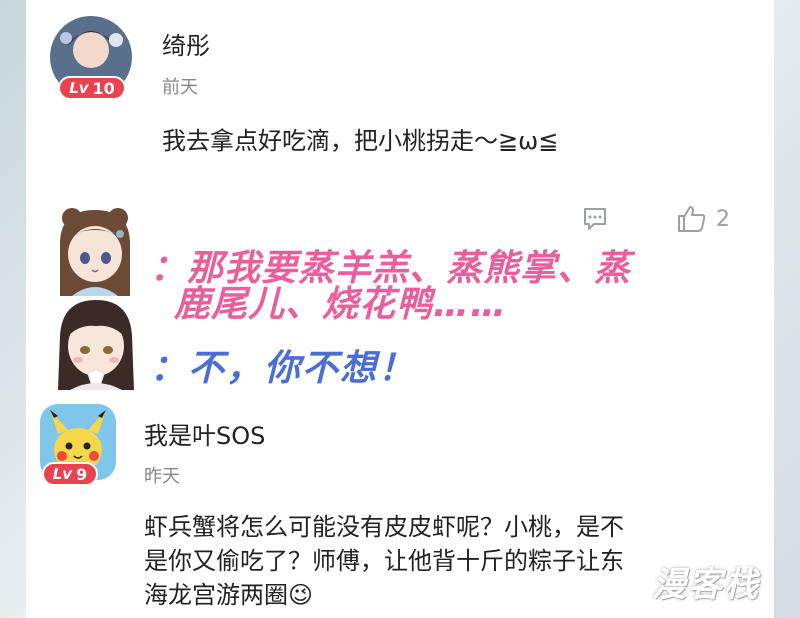 This screenshot has height=618, width=800. What do you see at coordinates (204, 433) in the screenshot?
I see `username: 我是叶SOS` at bounding box center [204, 433].